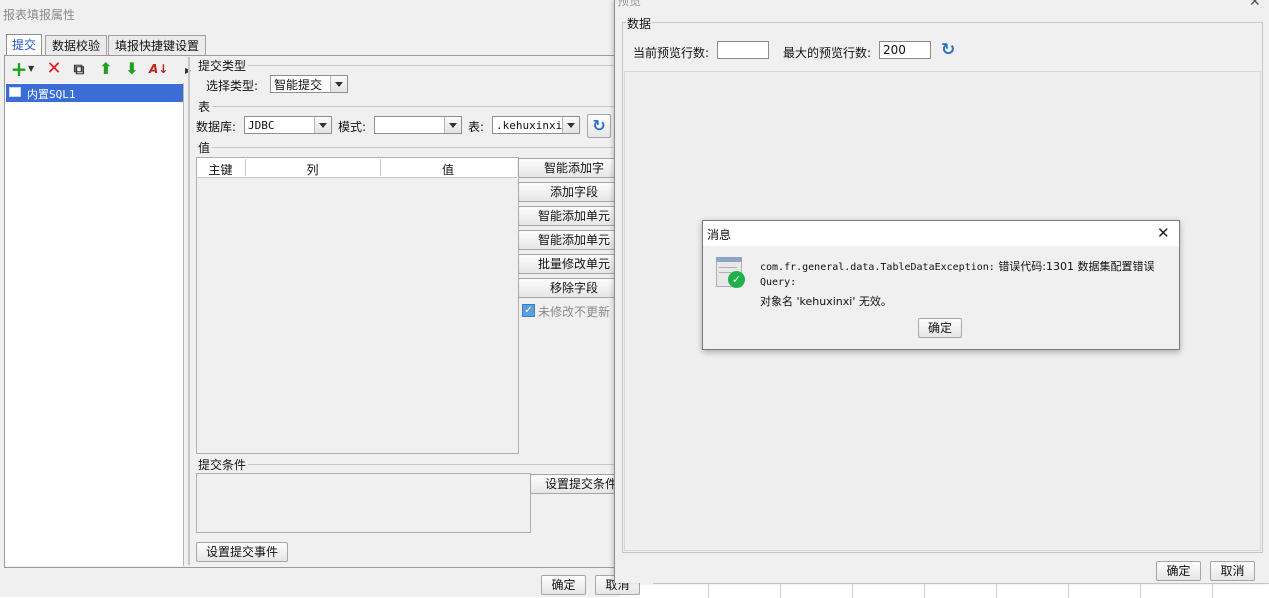 This screenshot has width=1269, height=598. I want to click on select-type-combo: 智能提交, so click(309, 84).